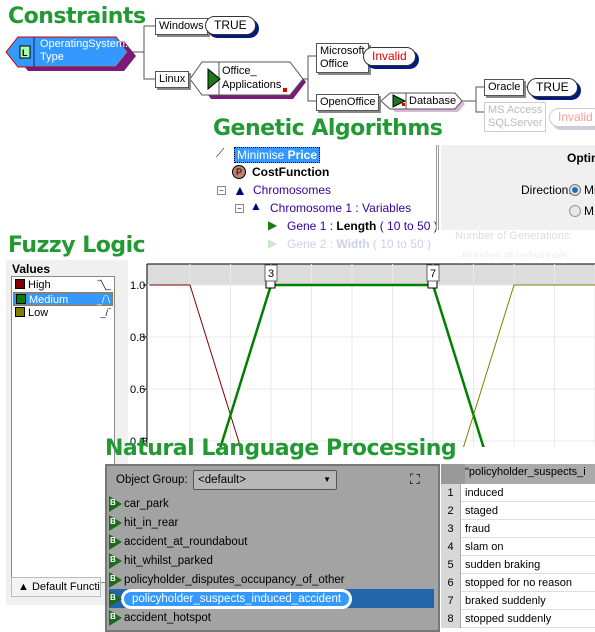  What do you see at coordinates (77, 245) in the screenshot?
I see `fuzzy-title: Fuzzy Logic` at bounding box center [77, 245].